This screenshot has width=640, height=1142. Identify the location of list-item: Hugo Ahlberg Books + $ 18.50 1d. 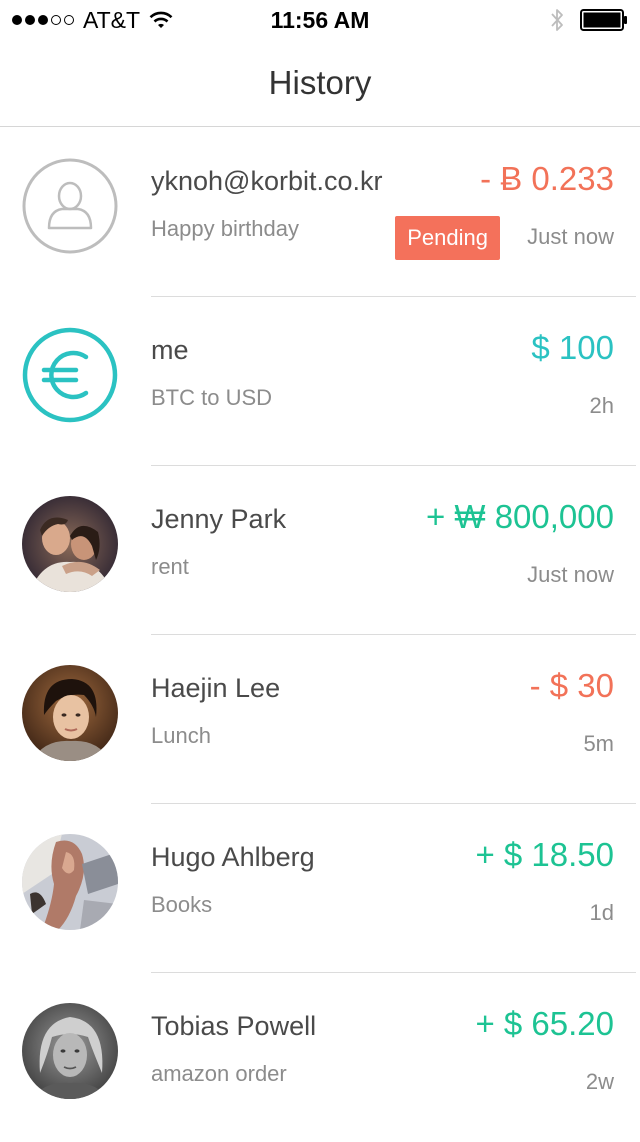
(320, 888).